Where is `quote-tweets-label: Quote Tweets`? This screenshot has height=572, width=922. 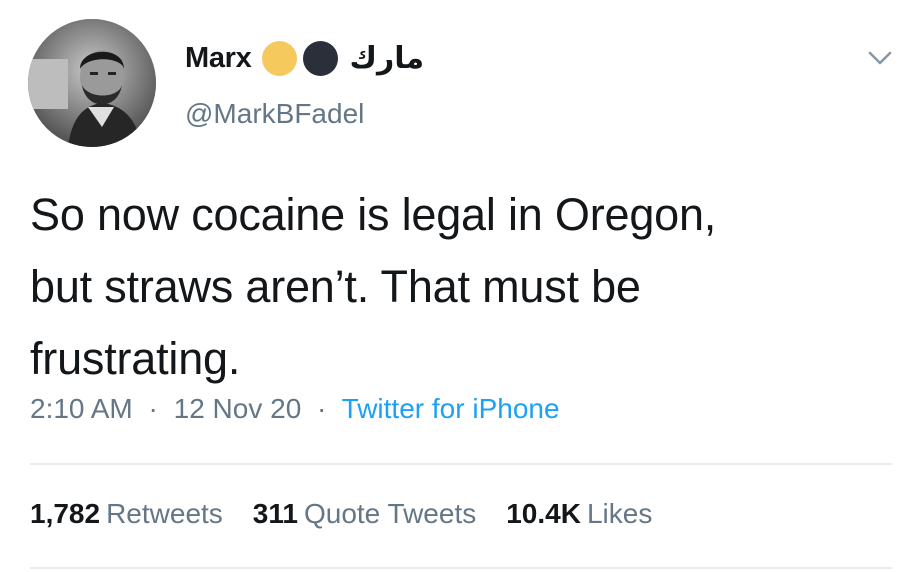
quote-tweets-label: Quote Tweets is located at coordinates (390, 513).